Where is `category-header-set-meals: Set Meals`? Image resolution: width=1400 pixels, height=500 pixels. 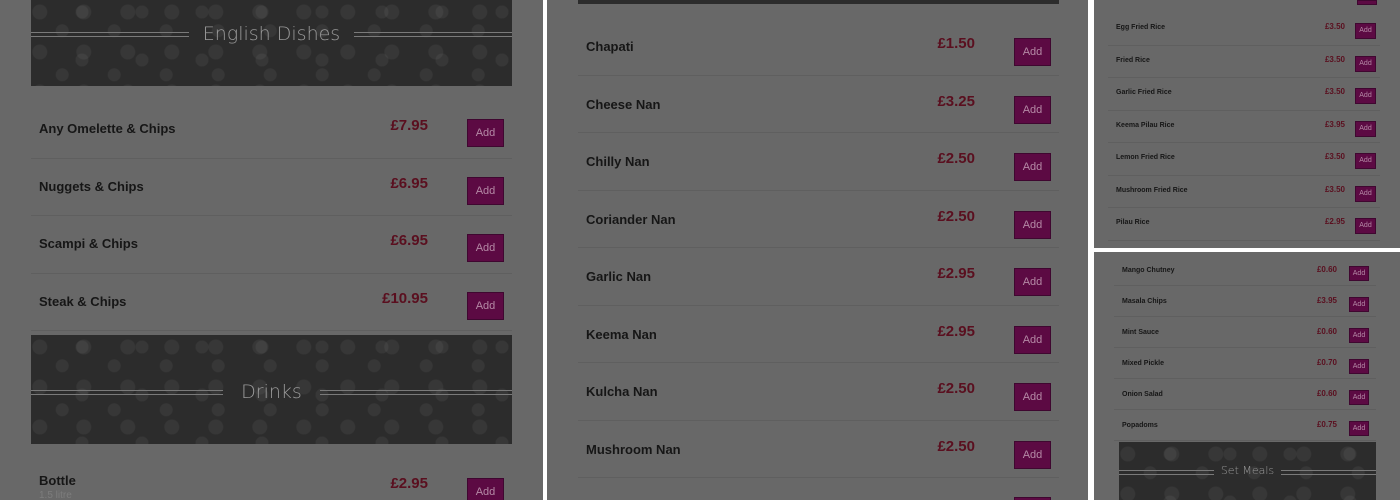
category-header-set-meals: Set Meals is located at coordinates (1247, 471).